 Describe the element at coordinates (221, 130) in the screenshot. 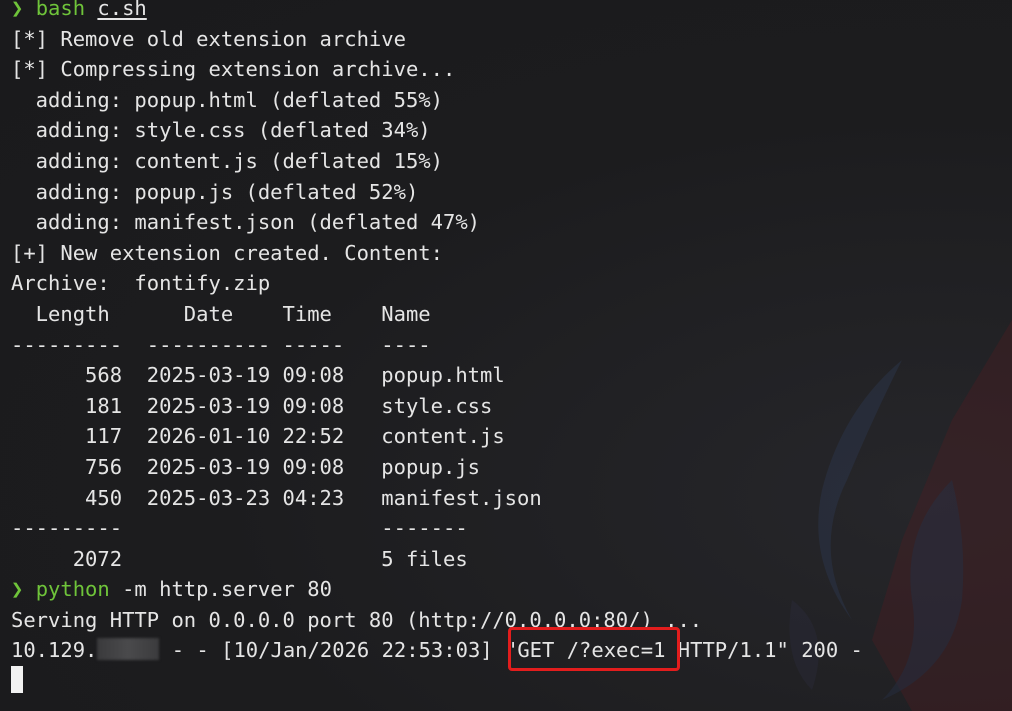

I see `output-line: adding: style.css (deflated 34%)` at that location.